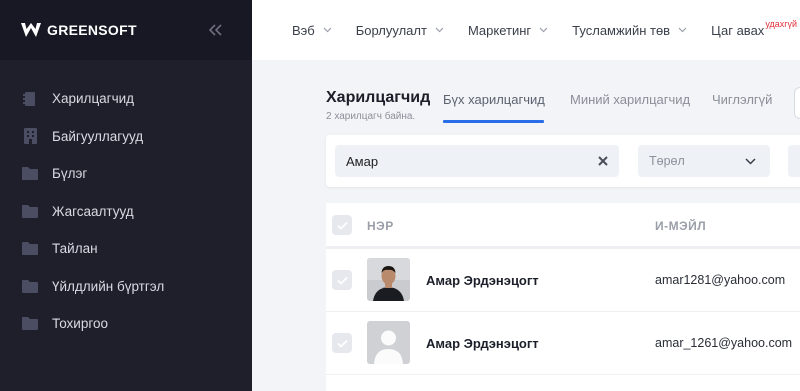 This screenshot has width=800, height=391. What do you see at coordinates (303, 30) in the screenshot?
I see `menu-label: Вэб` at bounding box center [303, 30].